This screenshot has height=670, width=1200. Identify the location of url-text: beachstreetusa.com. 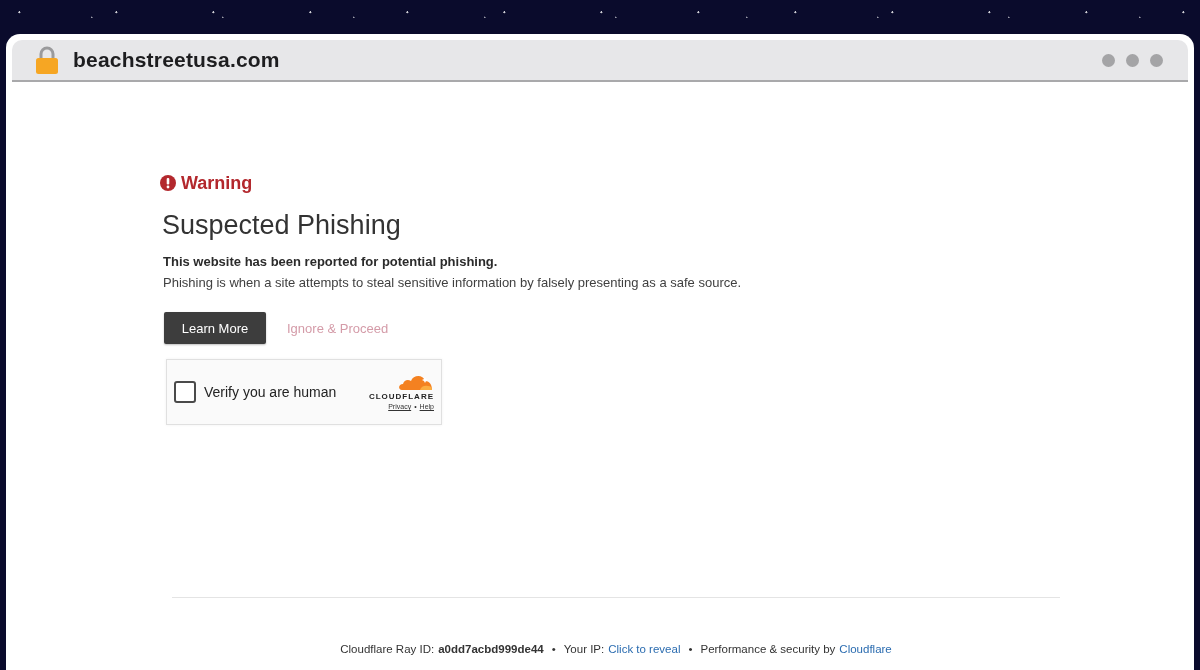
(176, 60).